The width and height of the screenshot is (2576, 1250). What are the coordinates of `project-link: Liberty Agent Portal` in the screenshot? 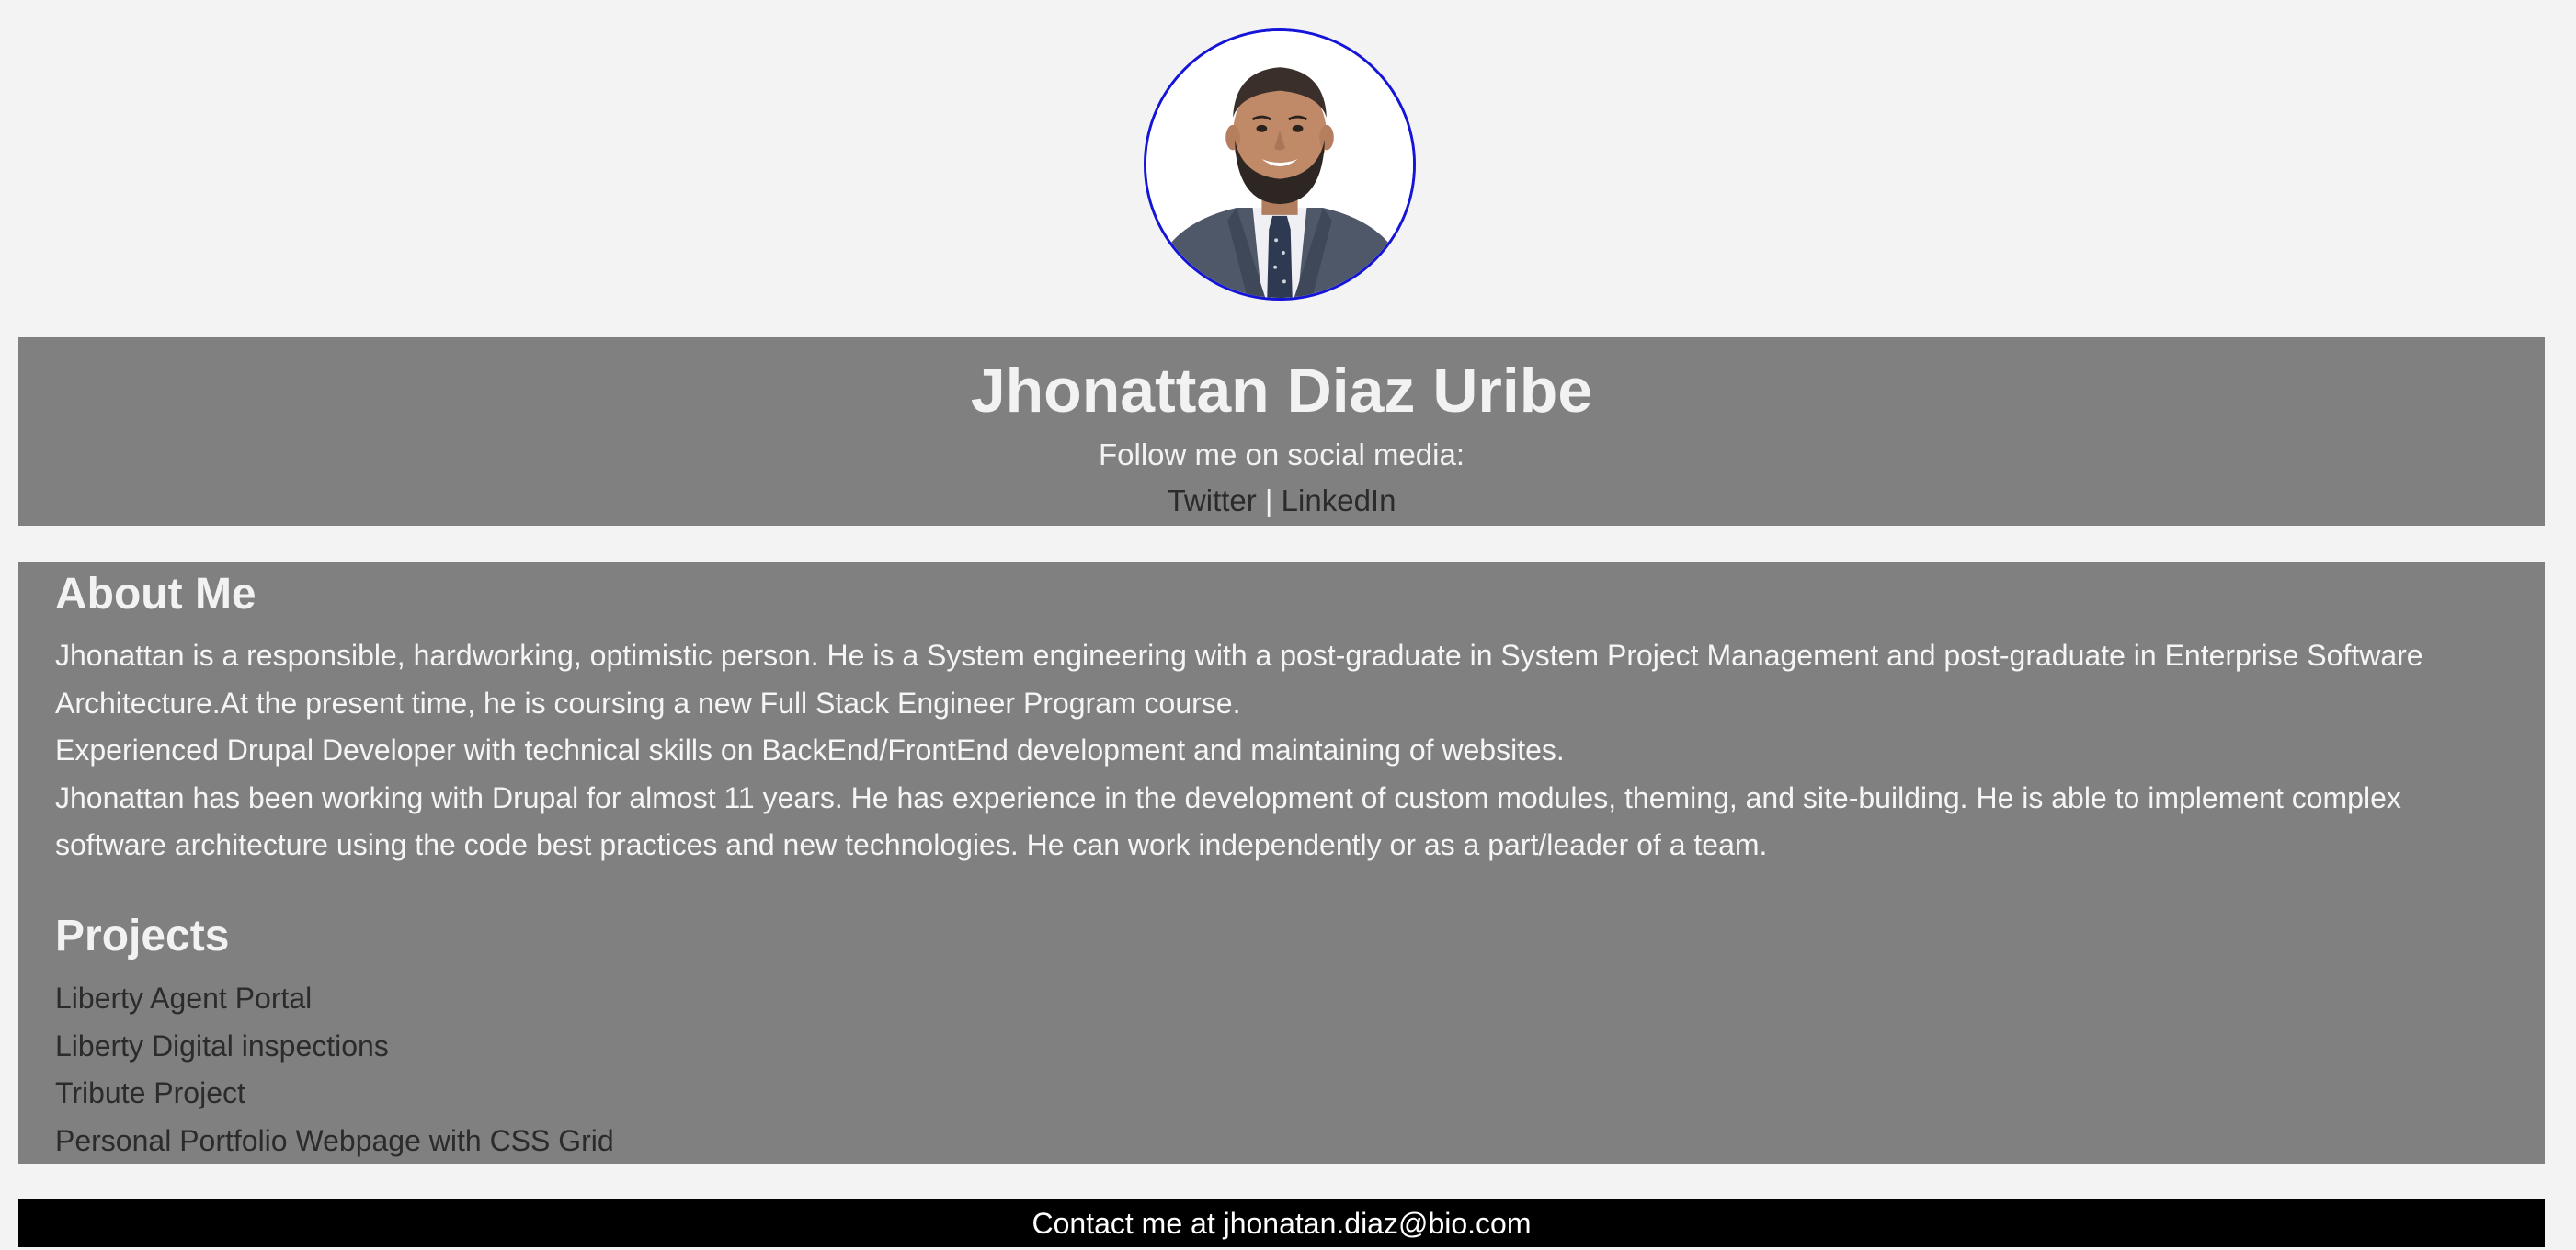 It's located at (183, 999).